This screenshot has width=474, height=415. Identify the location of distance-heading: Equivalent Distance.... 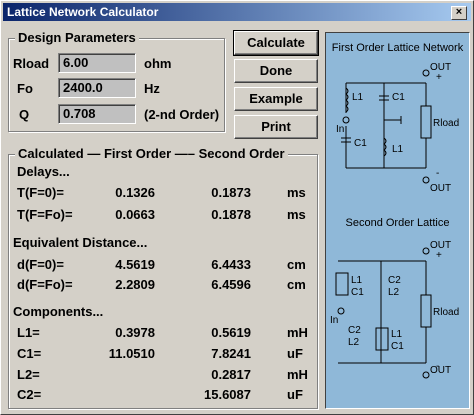
(80, 242).